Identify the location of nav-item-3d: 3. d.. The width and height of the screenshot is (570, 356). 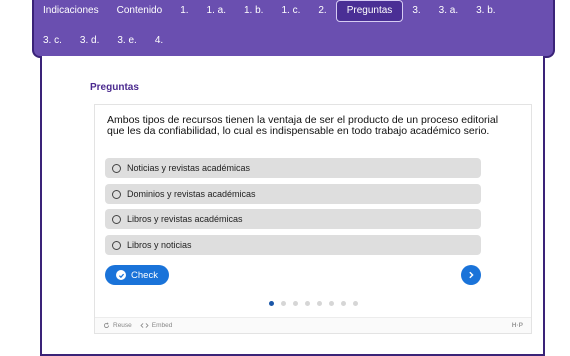
(89, 41).